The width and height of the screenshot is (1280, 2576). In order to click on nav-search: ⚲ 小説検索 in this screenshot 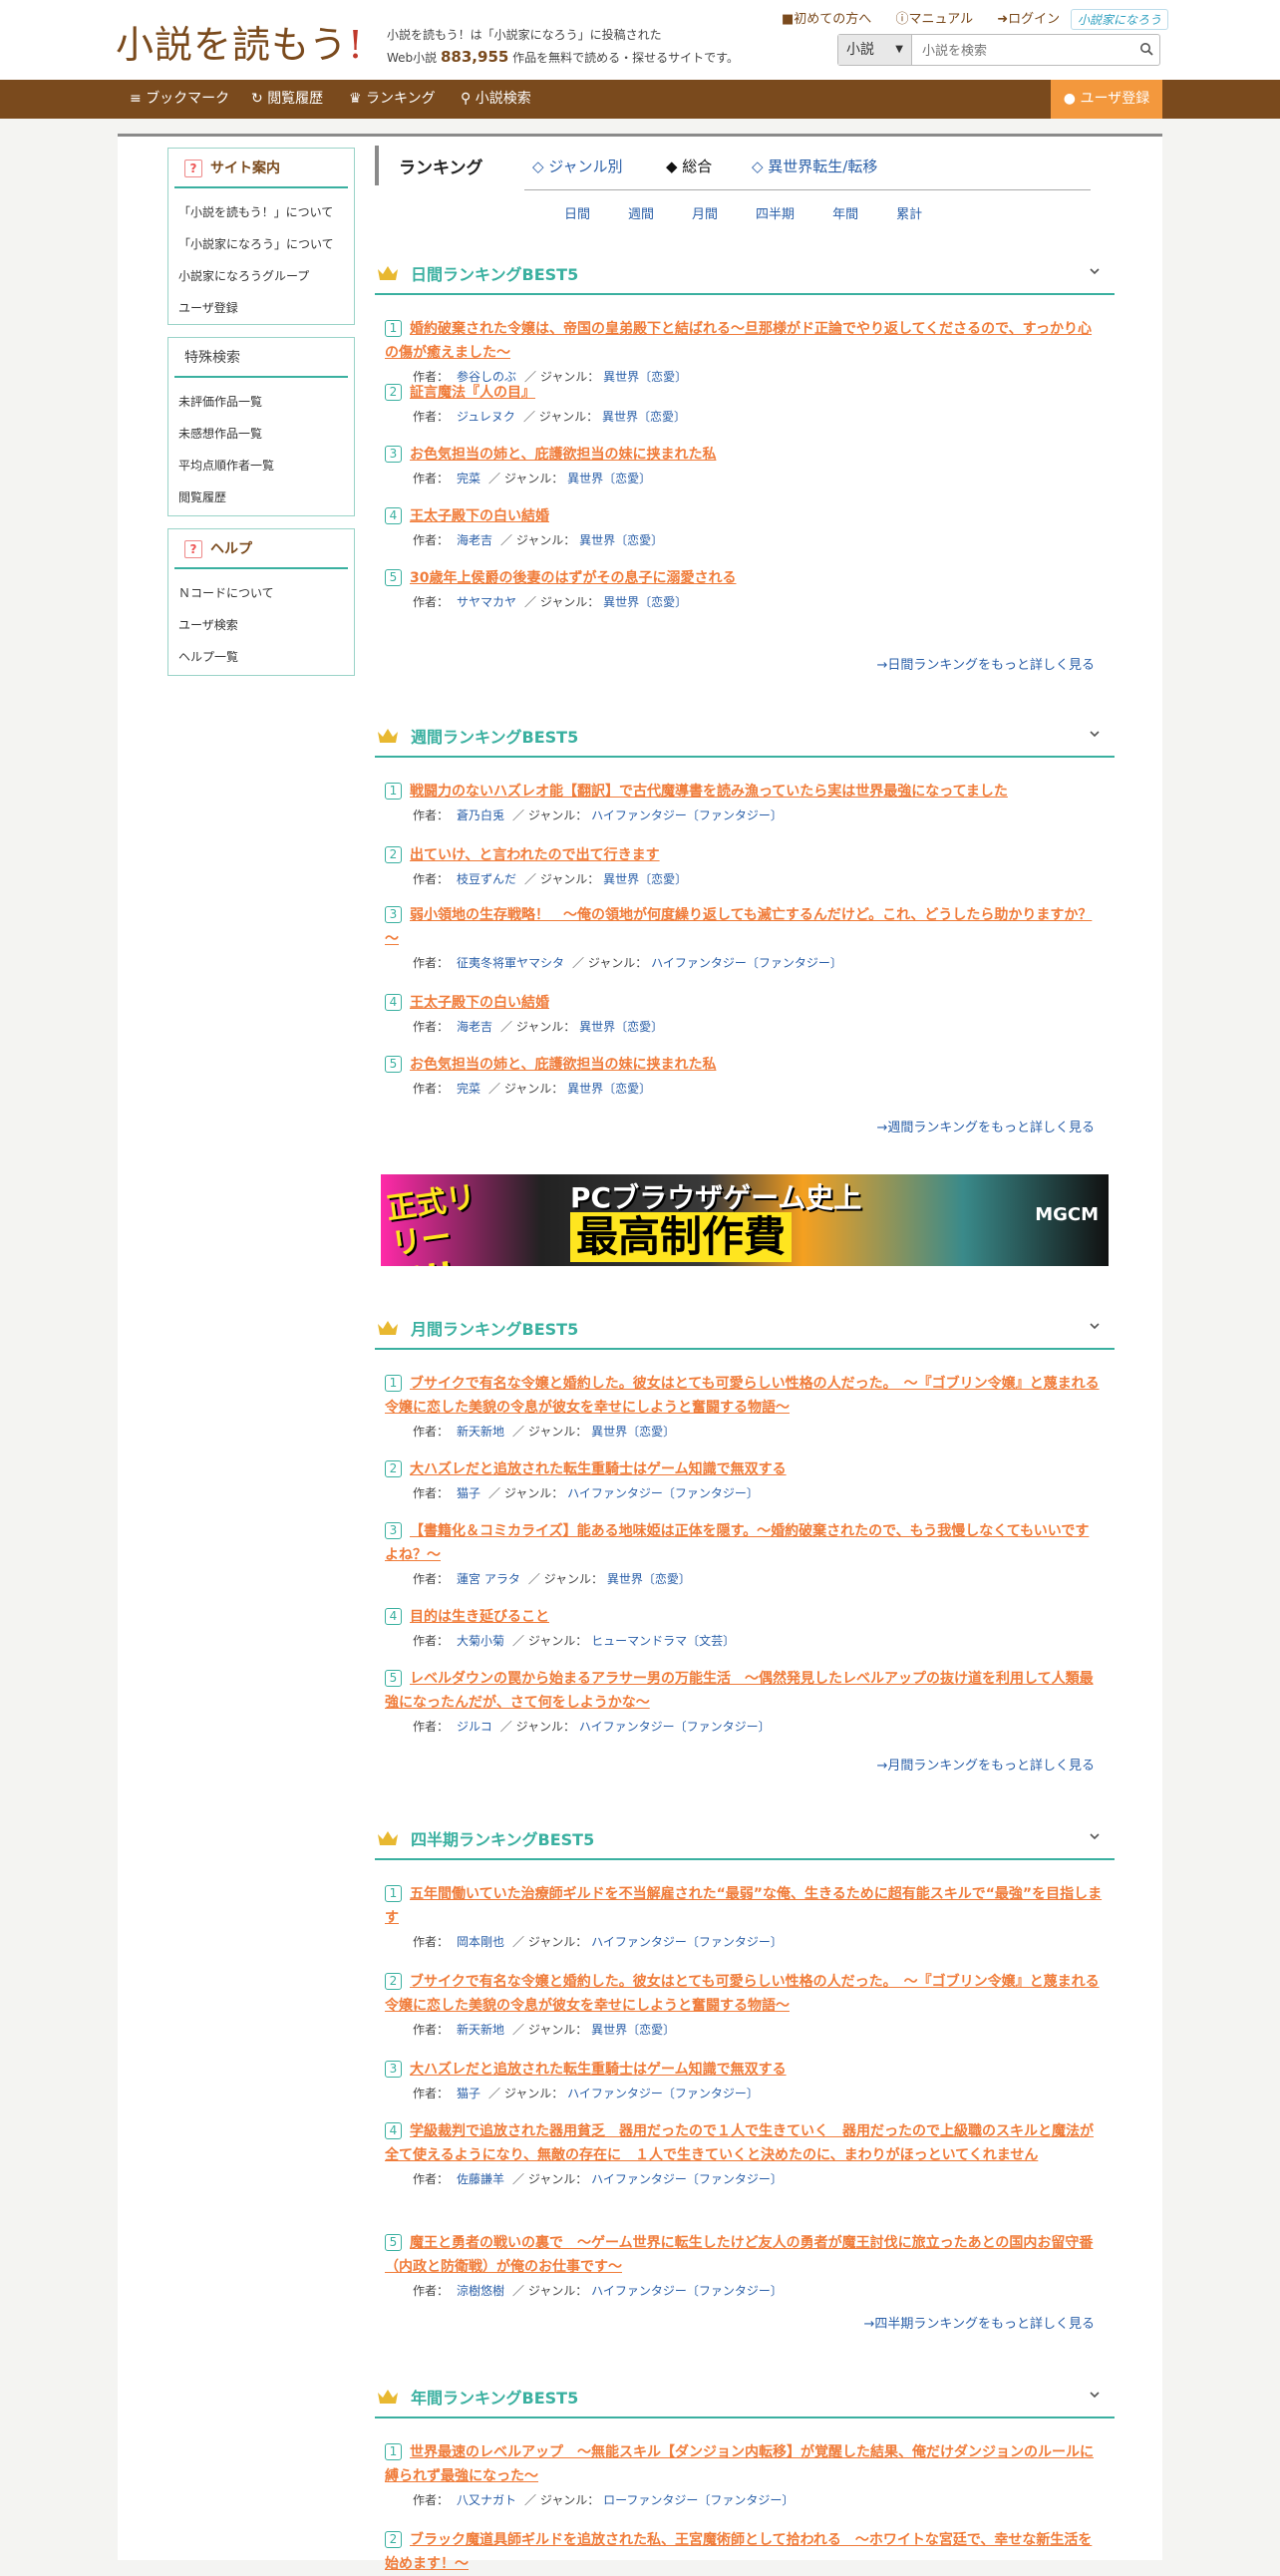, I will do `click(496, 99)`.